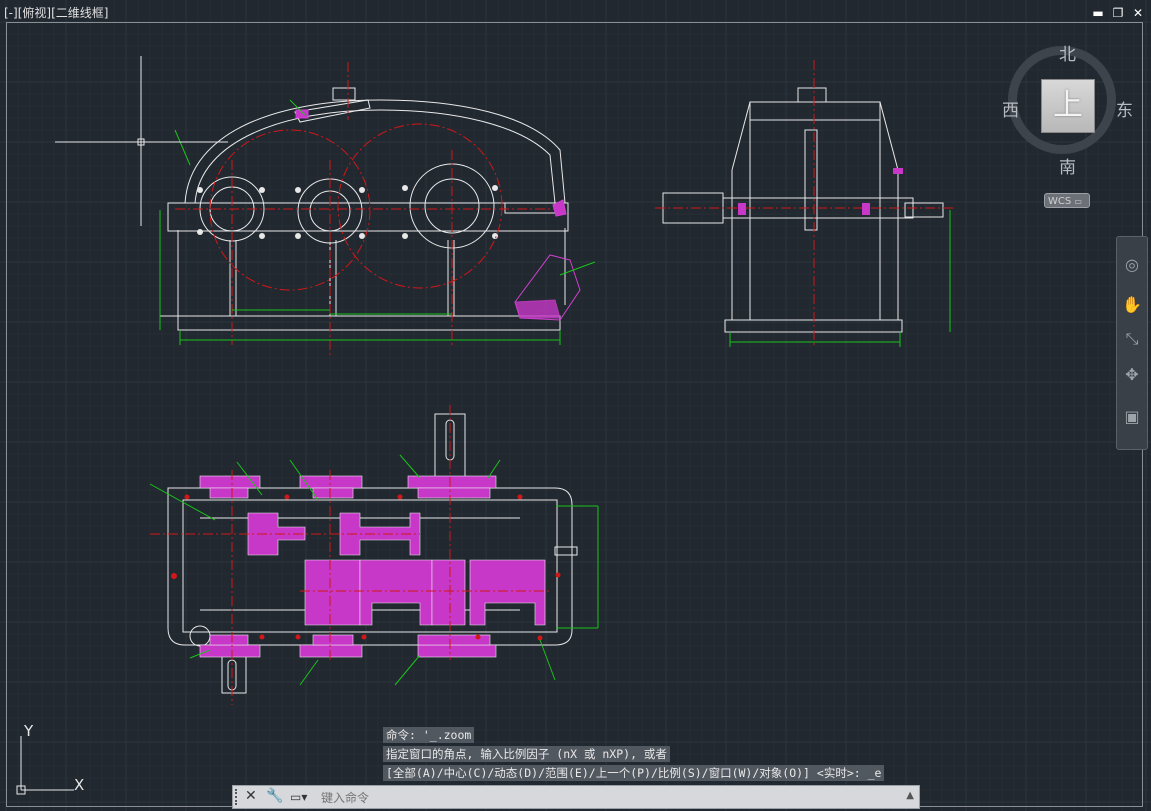  Describe the element at coordinates (840, 278) in the screenshot. I see `side-view-dimensions` at that location.